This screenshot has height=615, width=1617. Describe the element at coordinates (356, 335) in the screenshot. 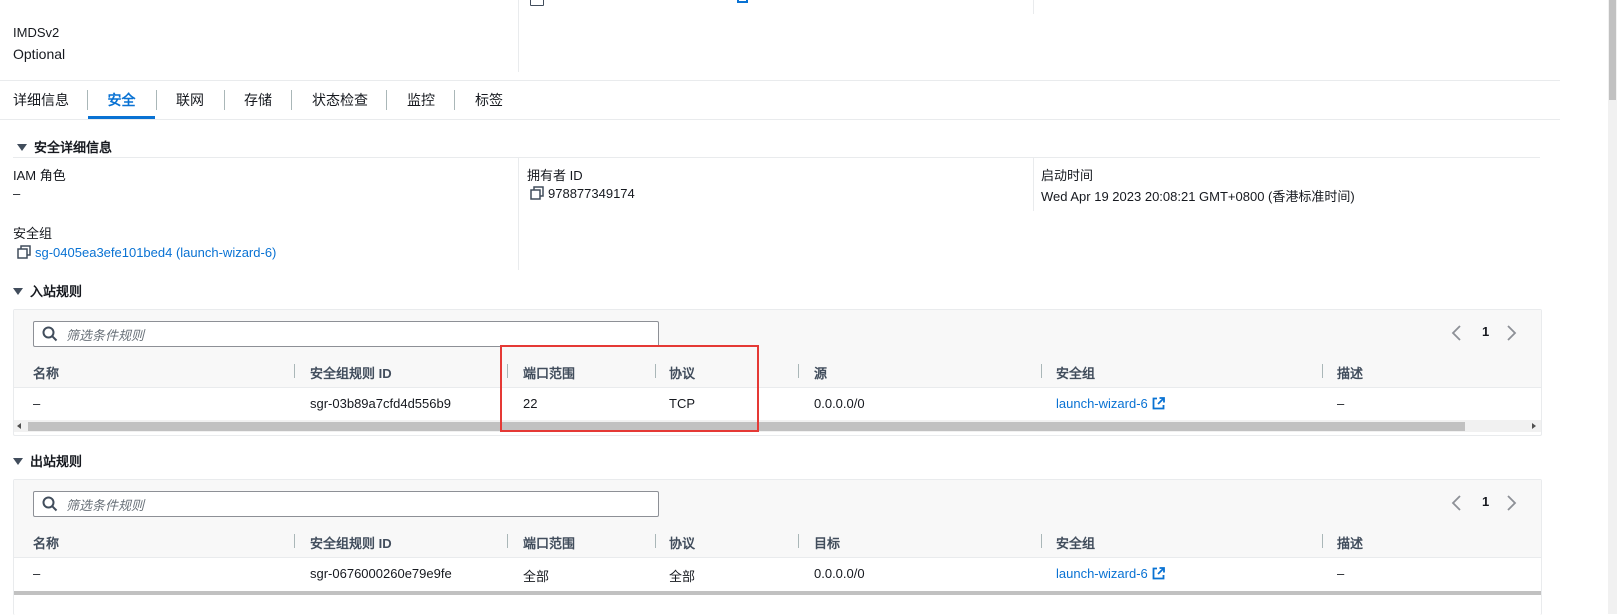

I see `inbound-search-input` at that location.